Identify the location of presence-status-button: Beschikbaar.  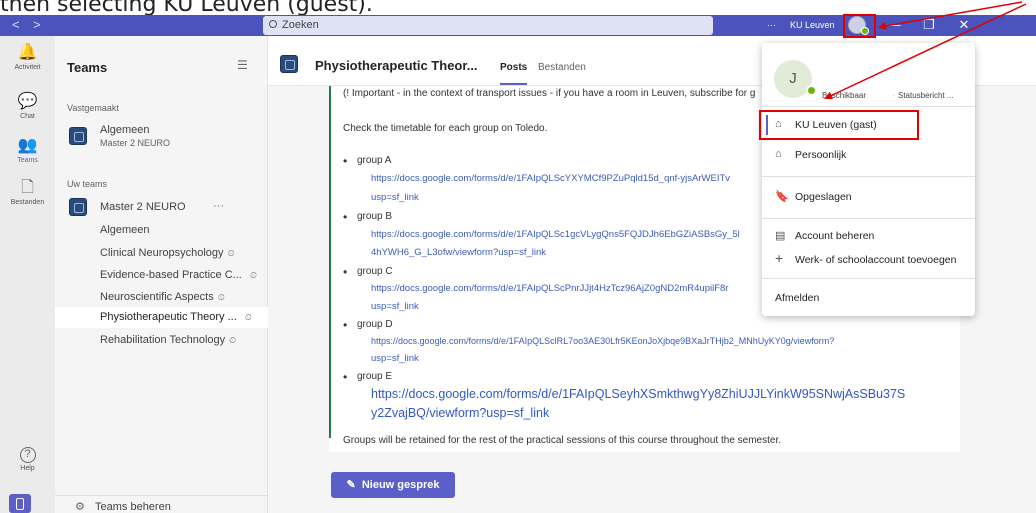
(844, 95).